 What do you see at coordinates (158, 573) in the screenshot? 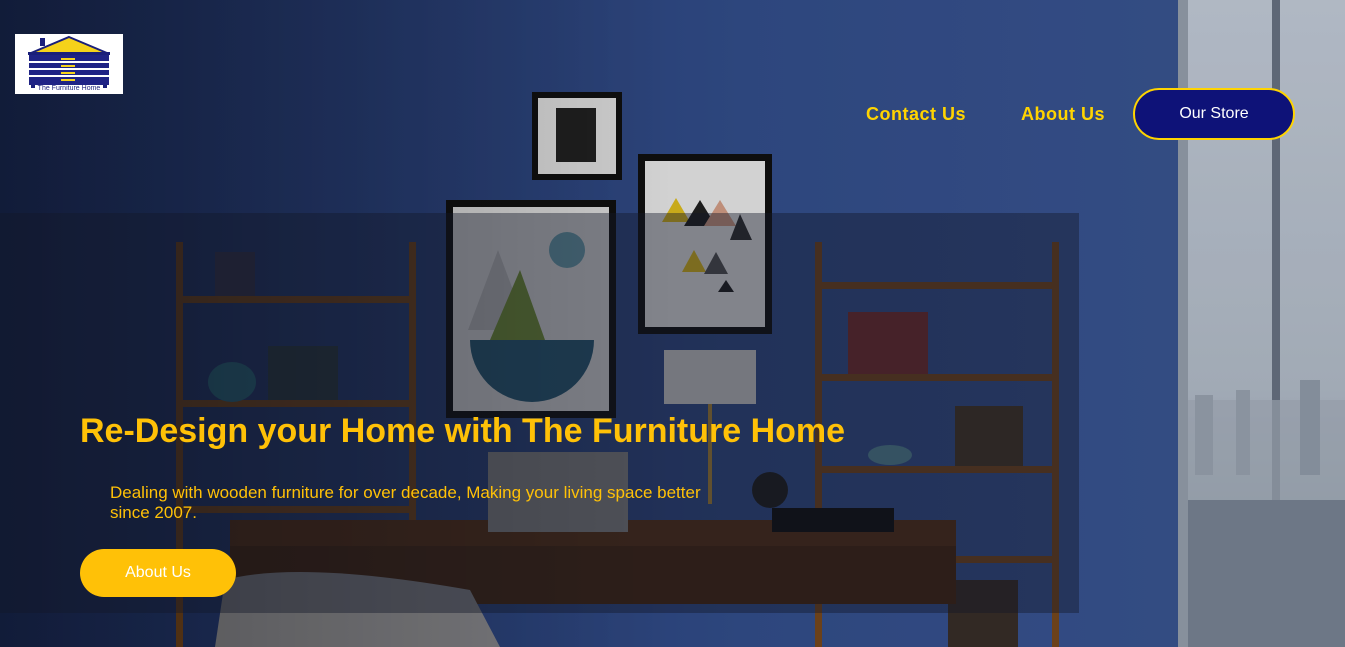
I see `hero-about-button: About Us` at bounding box center [158, 573].